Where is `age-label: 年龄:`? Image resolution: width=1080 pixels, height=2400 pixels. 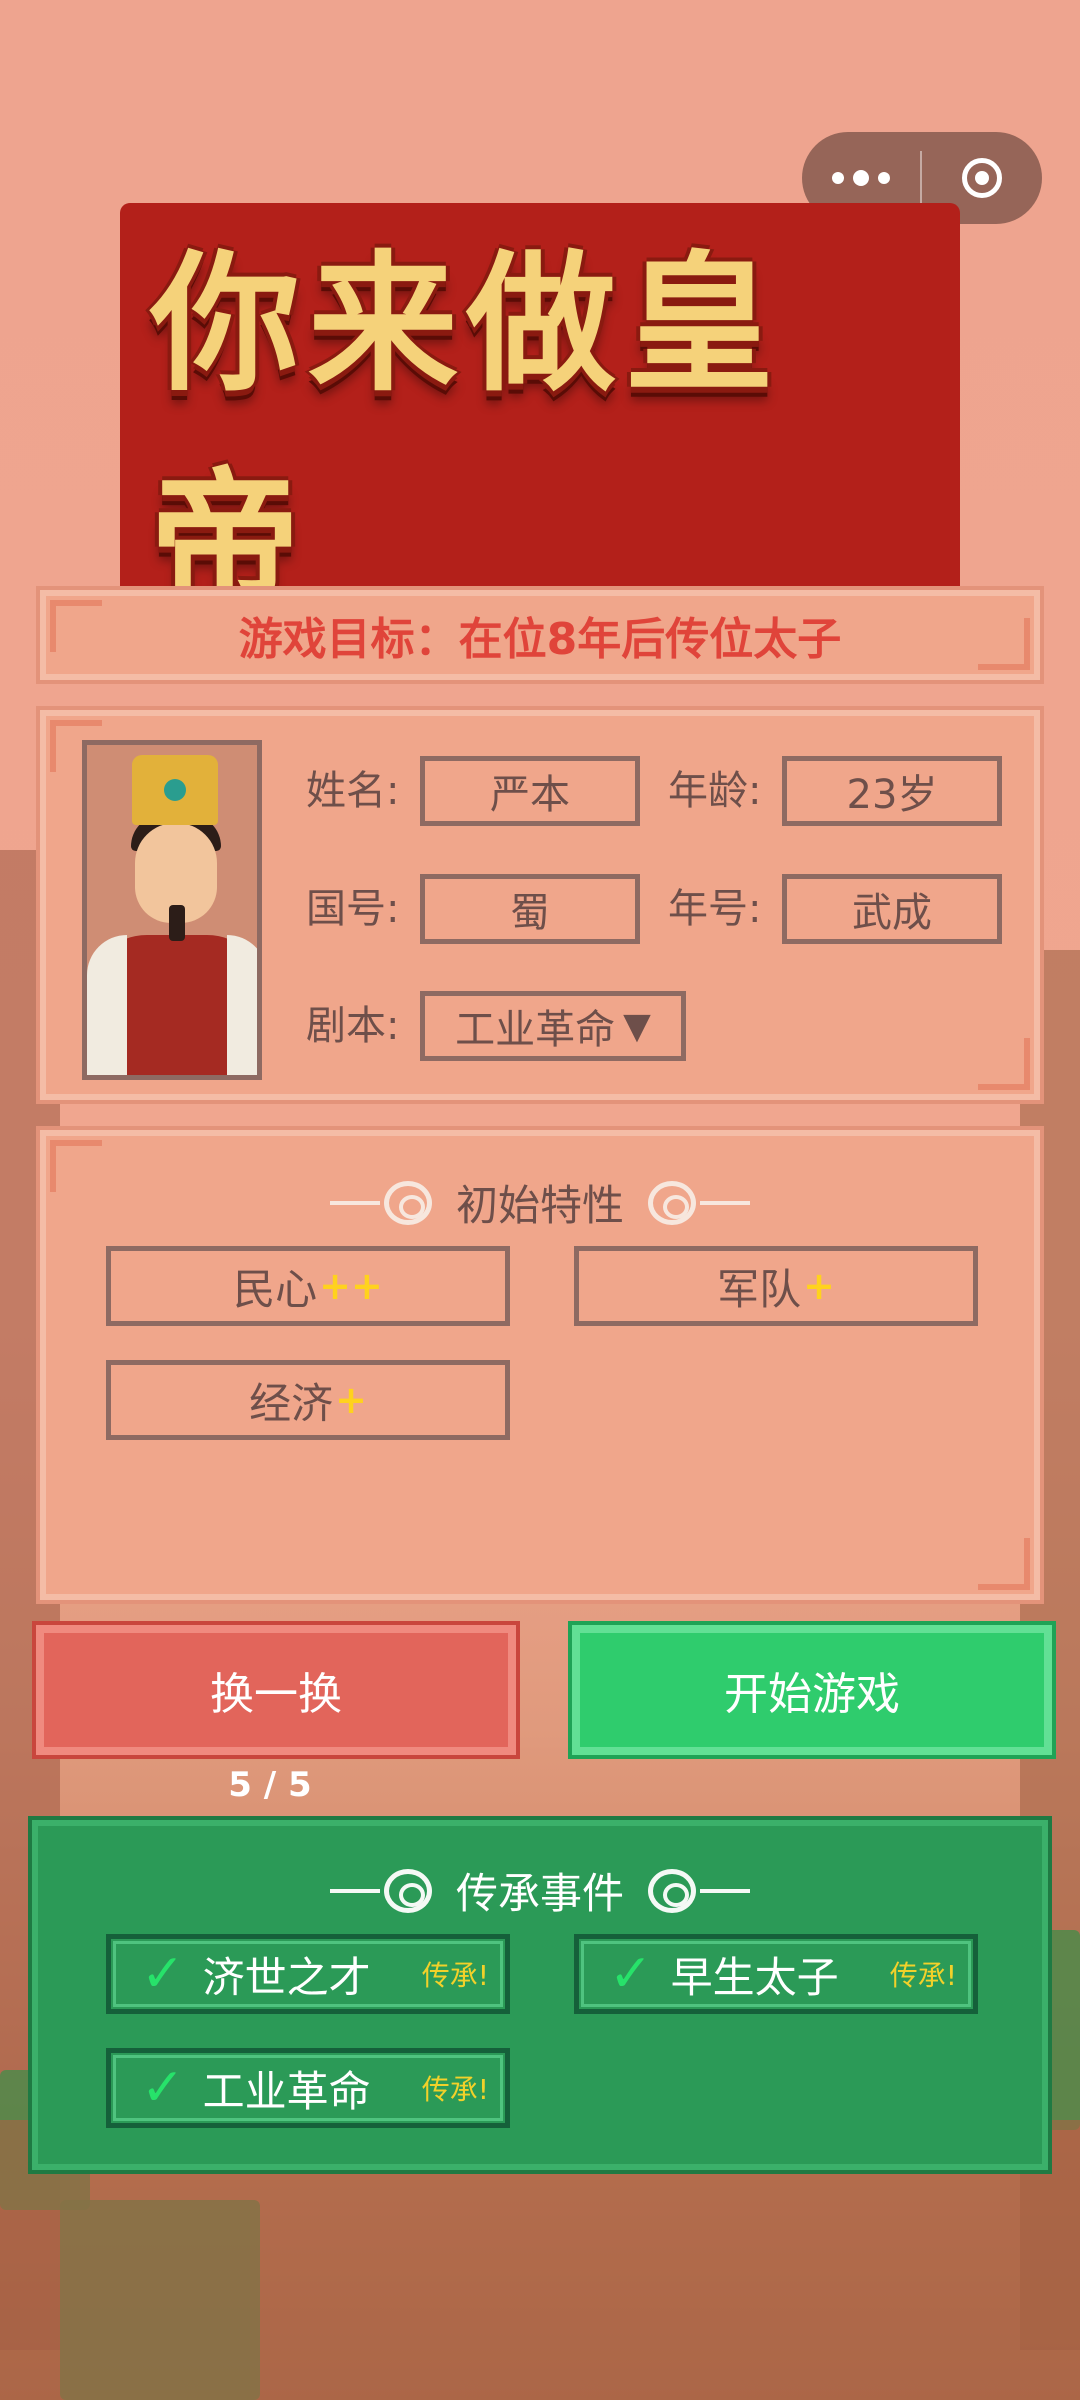 age-label: 年龄: is located at coordinates (715, 791).